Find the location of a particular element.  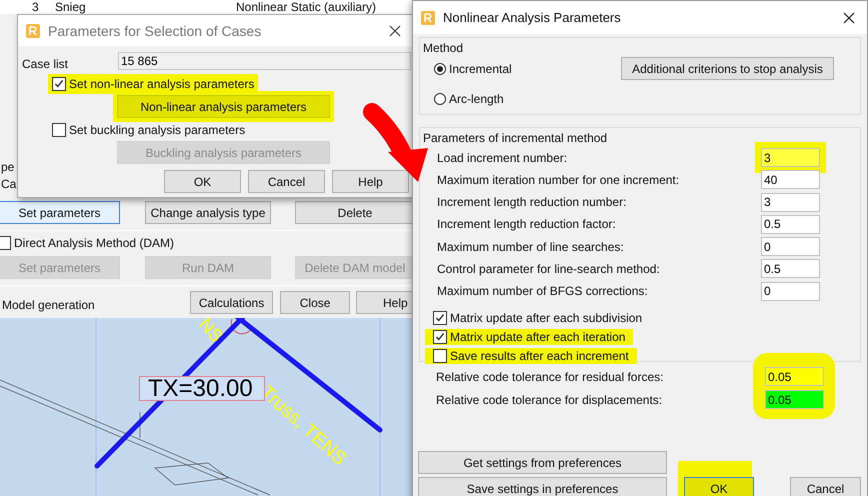

parameter-label: Relative code tolerance for displacements: is located at coordinates (549, 399).